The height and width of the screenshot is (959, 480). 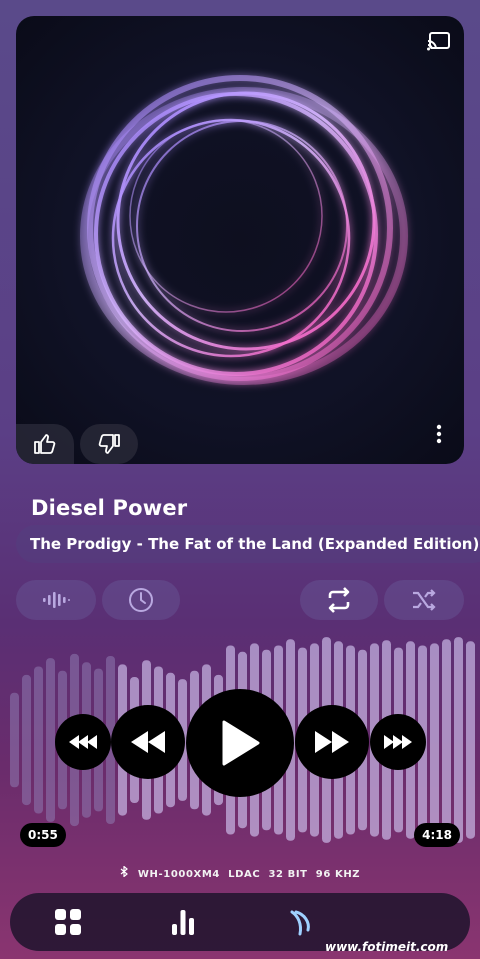 I want to click on rewind-icon, so click(x=148, y=742).